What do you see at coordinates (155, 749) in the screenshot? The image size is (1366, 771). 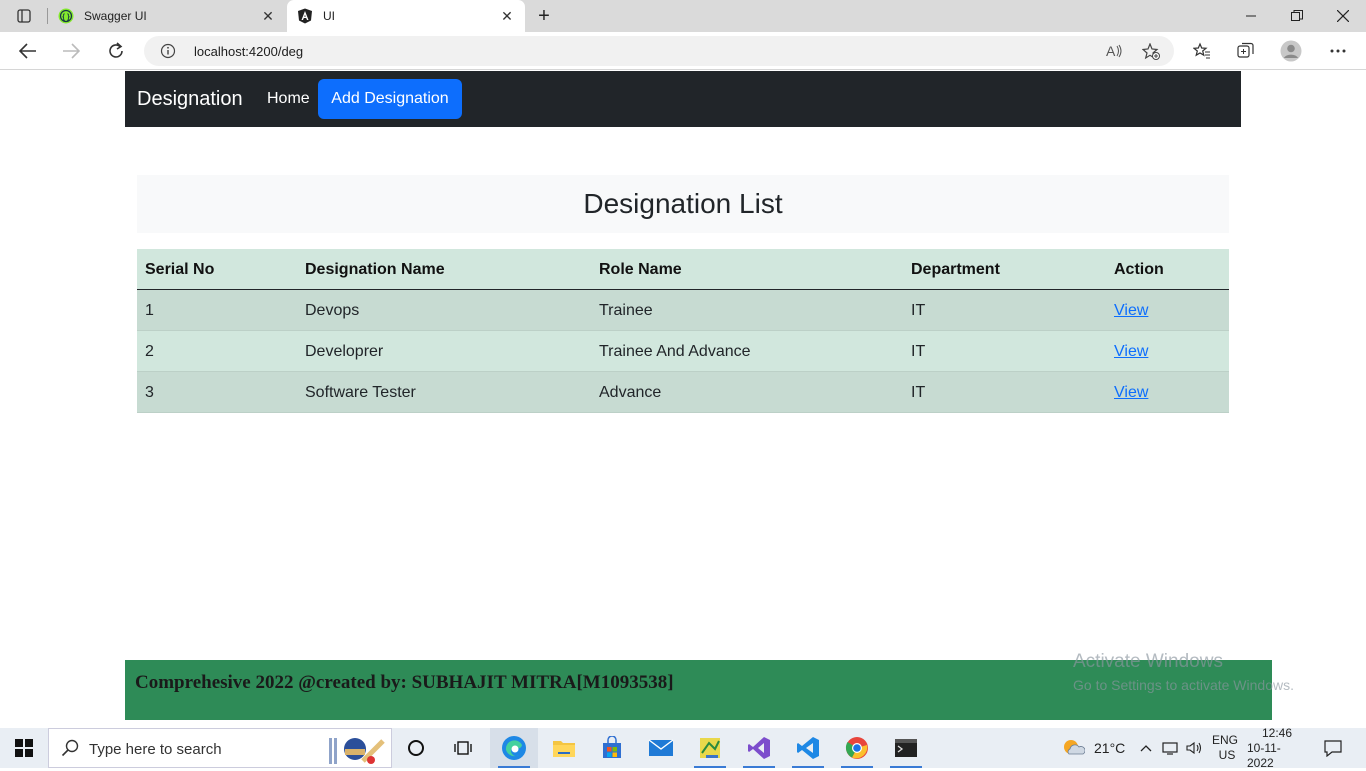 I see `search-placeholder: Type here to search` at bounding box center [155, 749].